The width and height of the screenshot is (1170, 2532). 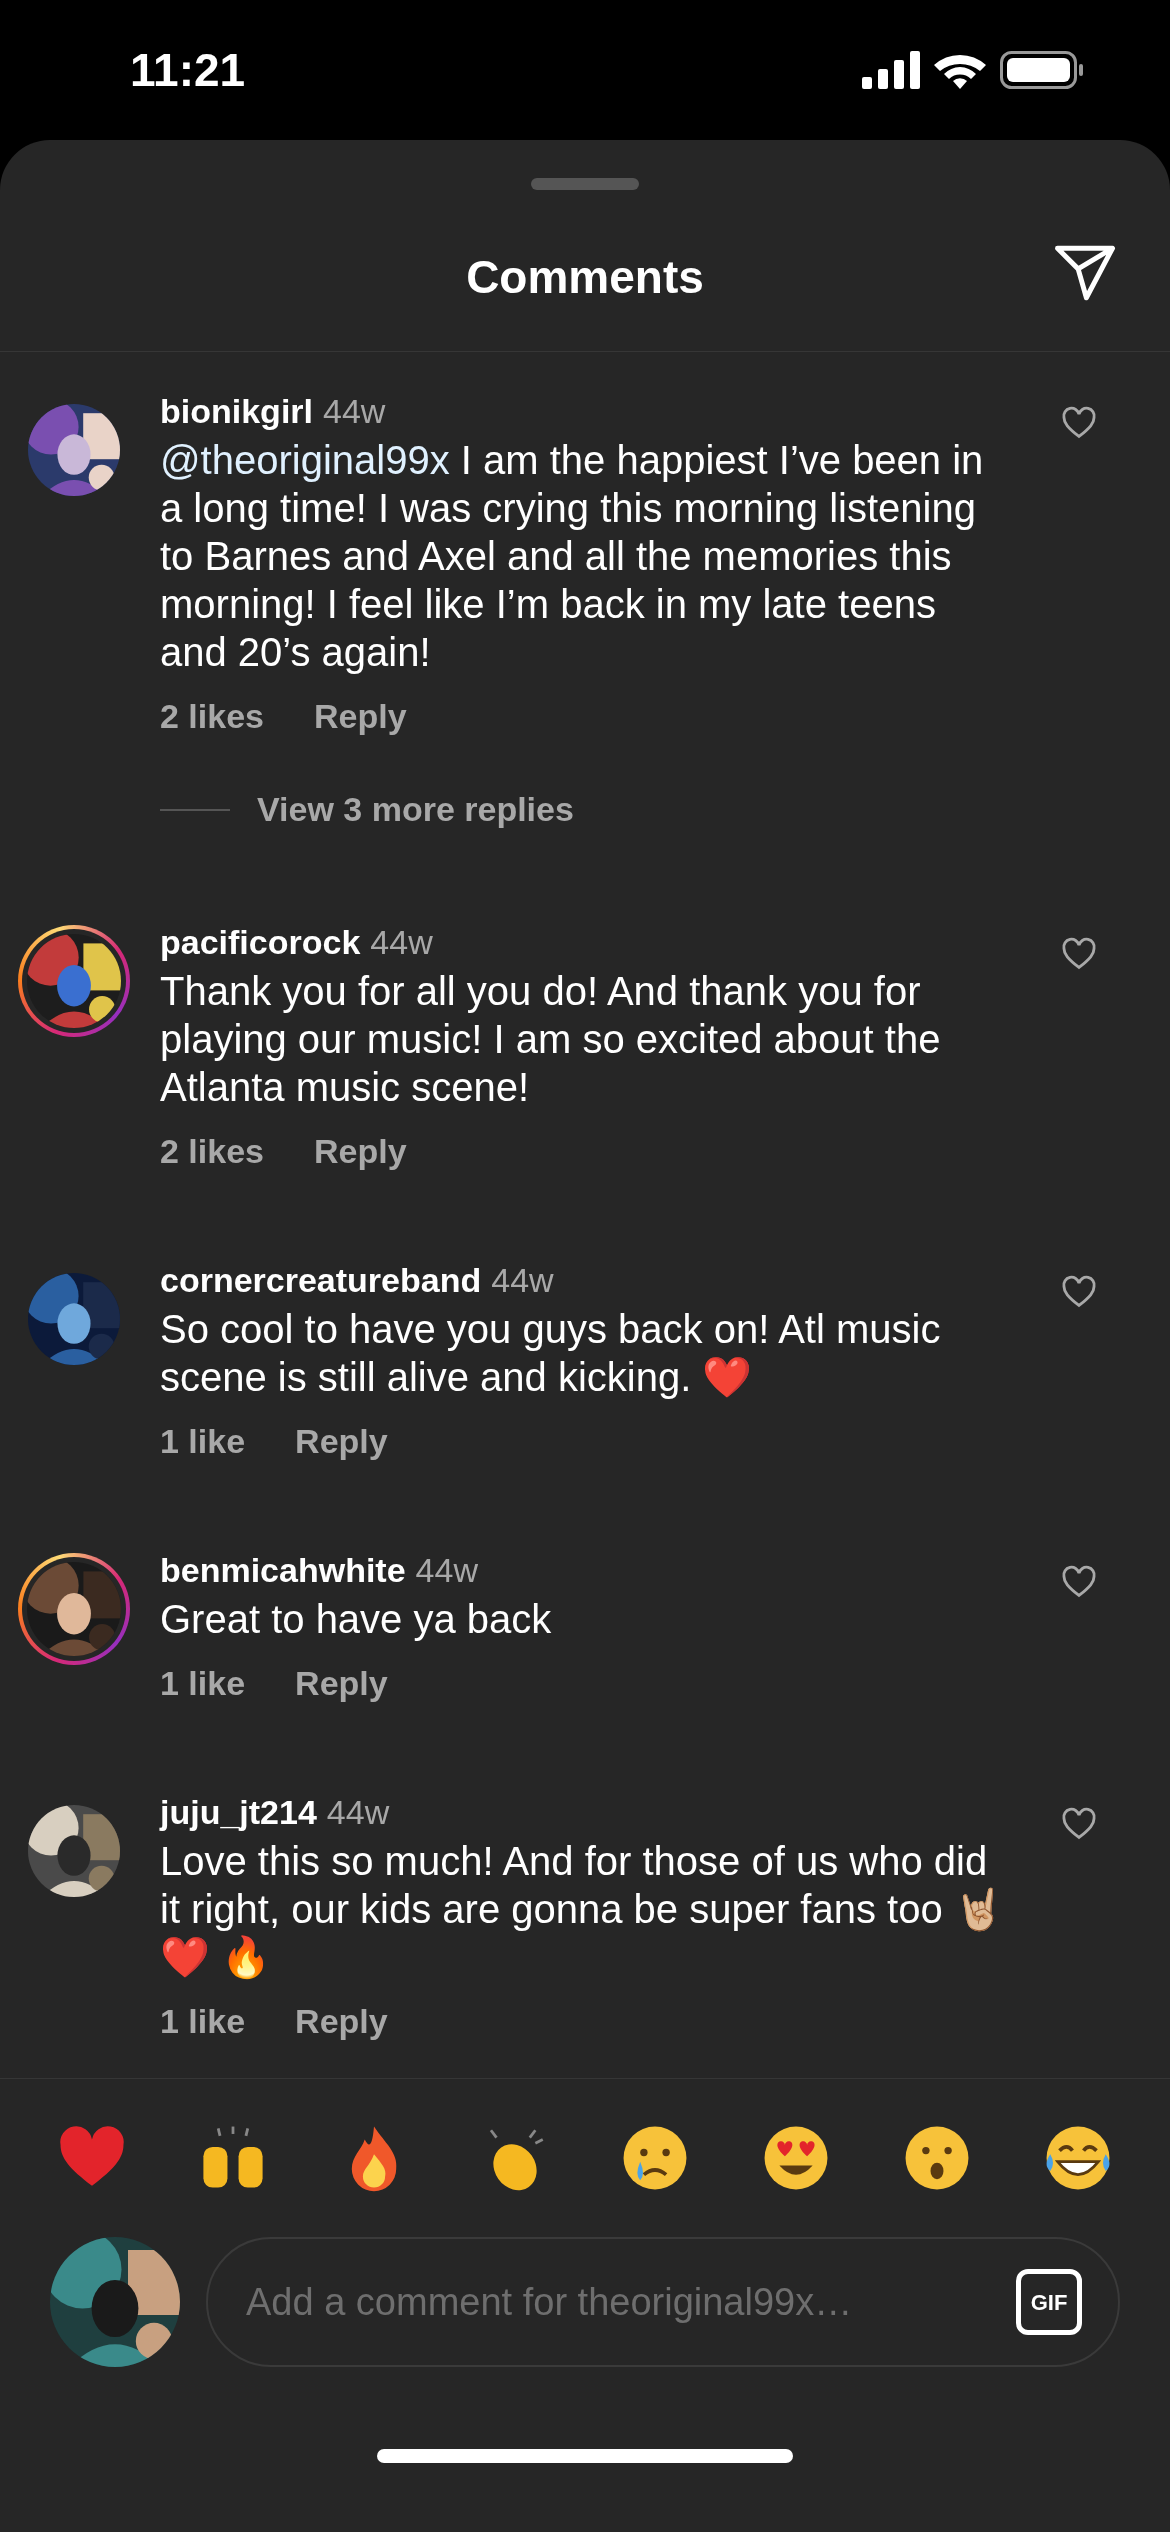 What do you see at coordinates (1049, 2302) in the screenshot?
I see `gif-button: GIF` at bounding box center [1049, 2302].